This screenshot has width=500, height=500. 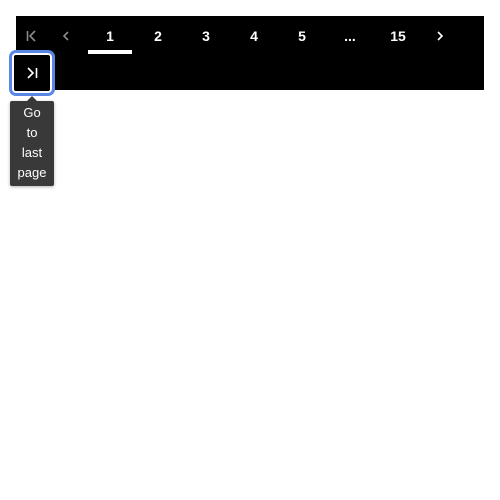 I want to click on tooltip-line: page, so click(x=32, y=172).